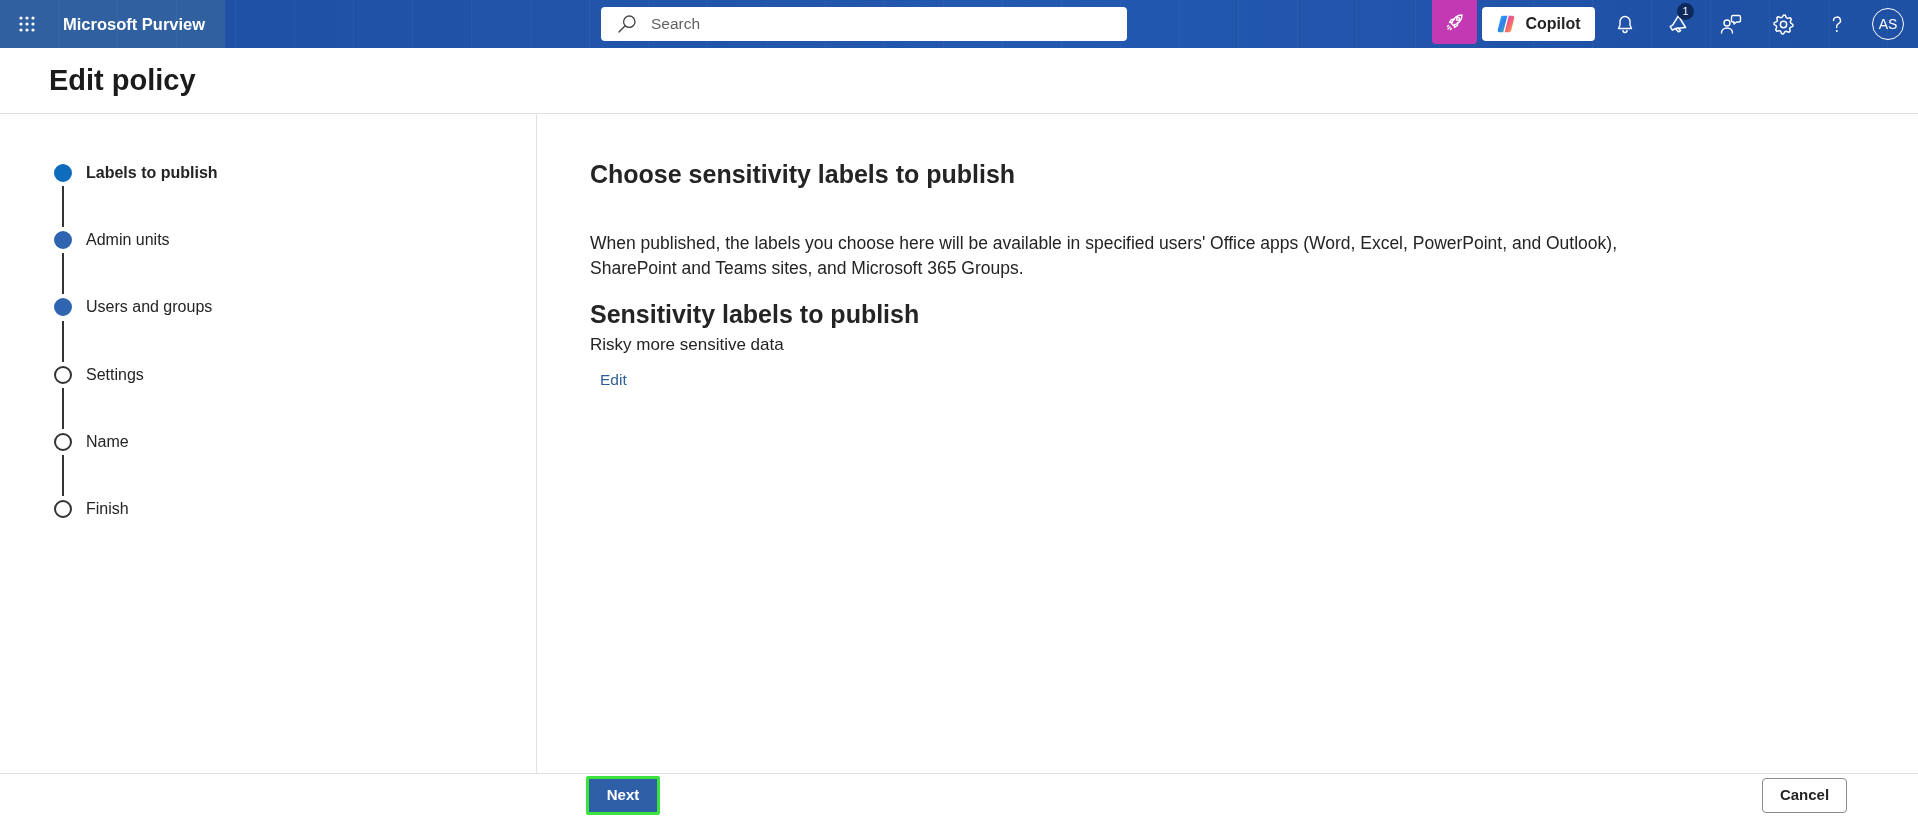  I want to click on step-label: Finish, so click(107, 509).